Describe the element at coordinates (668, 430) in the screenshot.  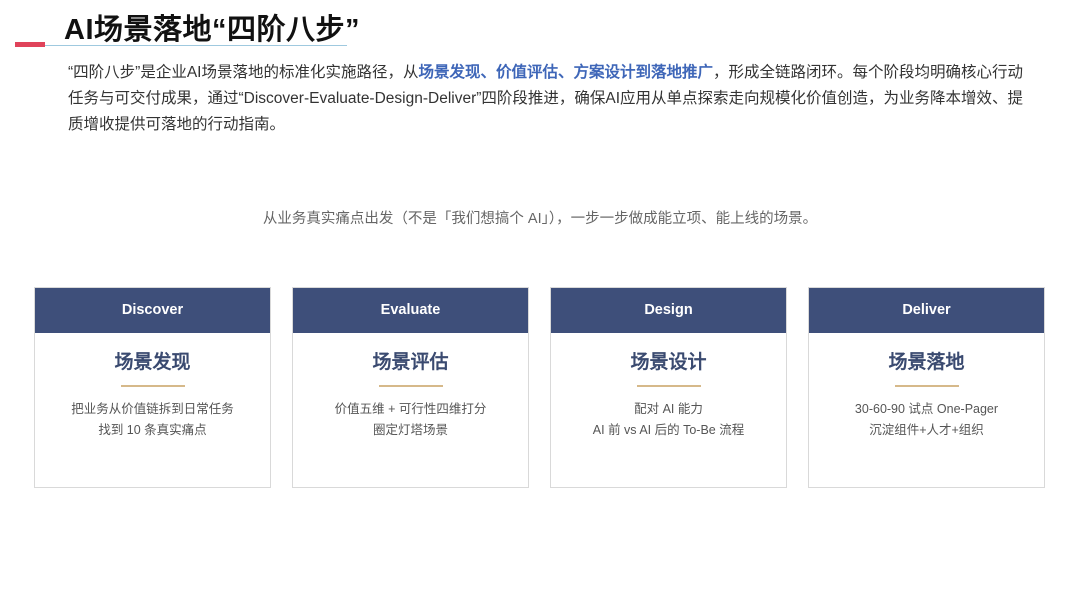
I see `card-body-line: AI 前 vs AI 后的 To-Be 流程` at that location.